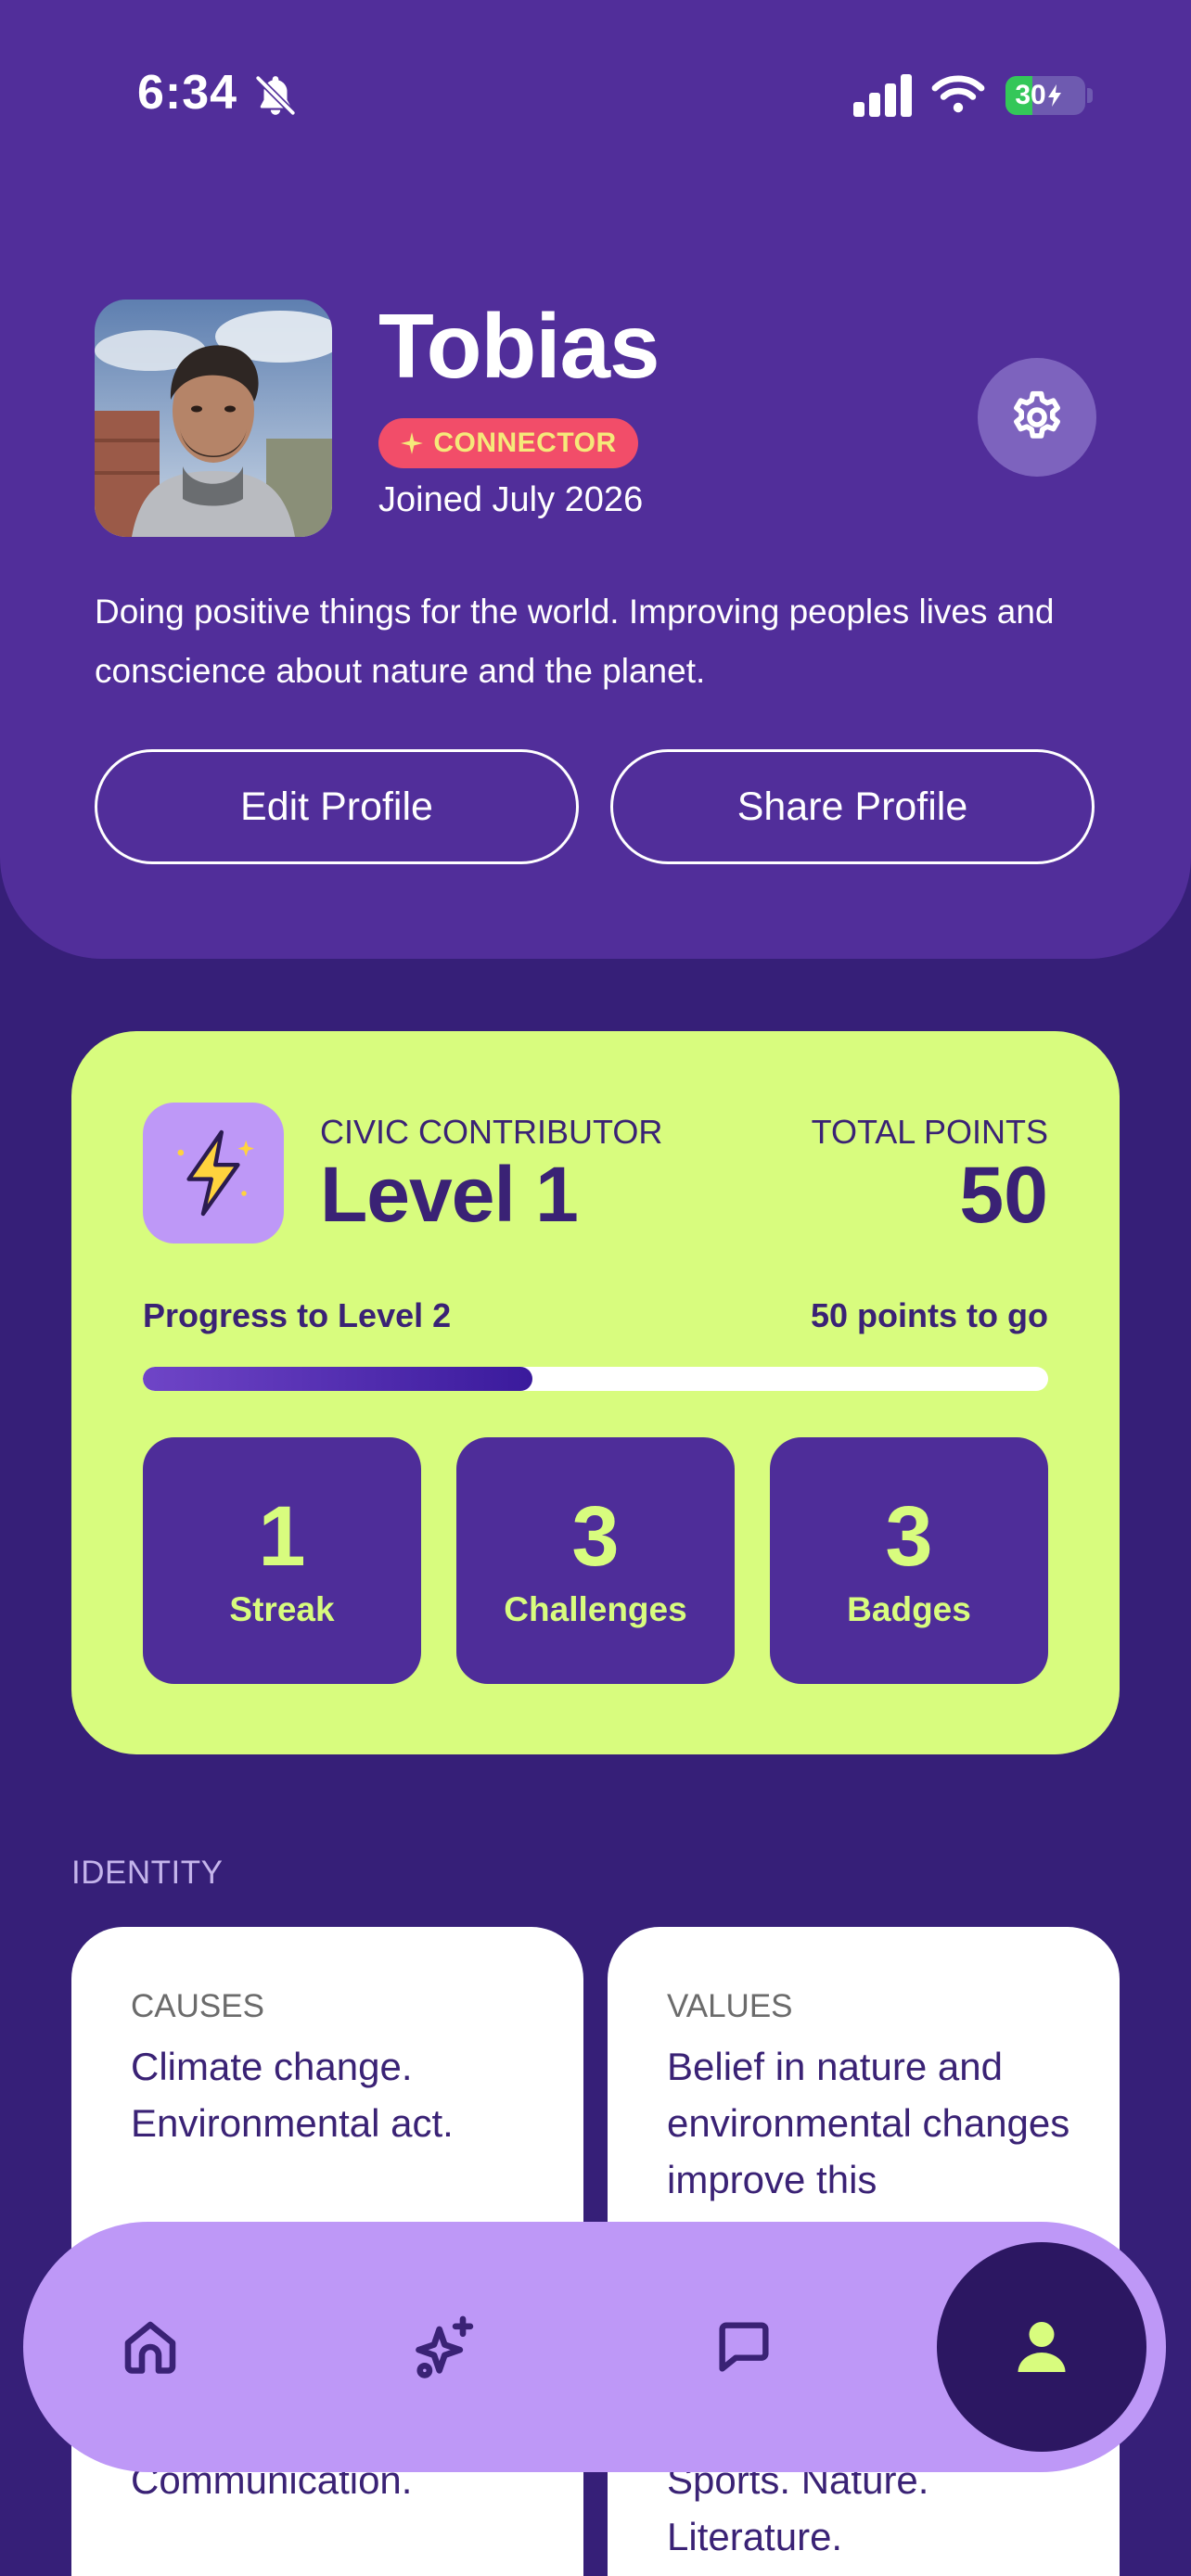 The height and width of the screenshot is (2576, 1191). I want to click on stat-label: Badges, so click(909, 1609).